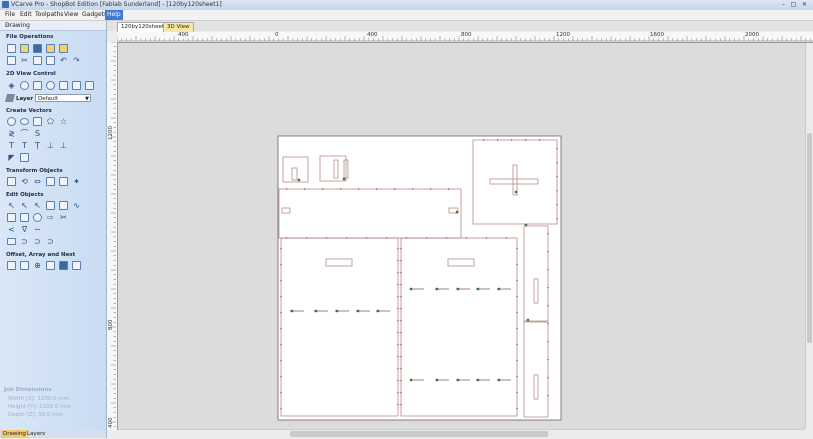 The width and height of the screenshot is (813, 439). Describe the element at coordinates (24, 181) in the screenshot. I see `rotate-icon: ⟲` at that location.